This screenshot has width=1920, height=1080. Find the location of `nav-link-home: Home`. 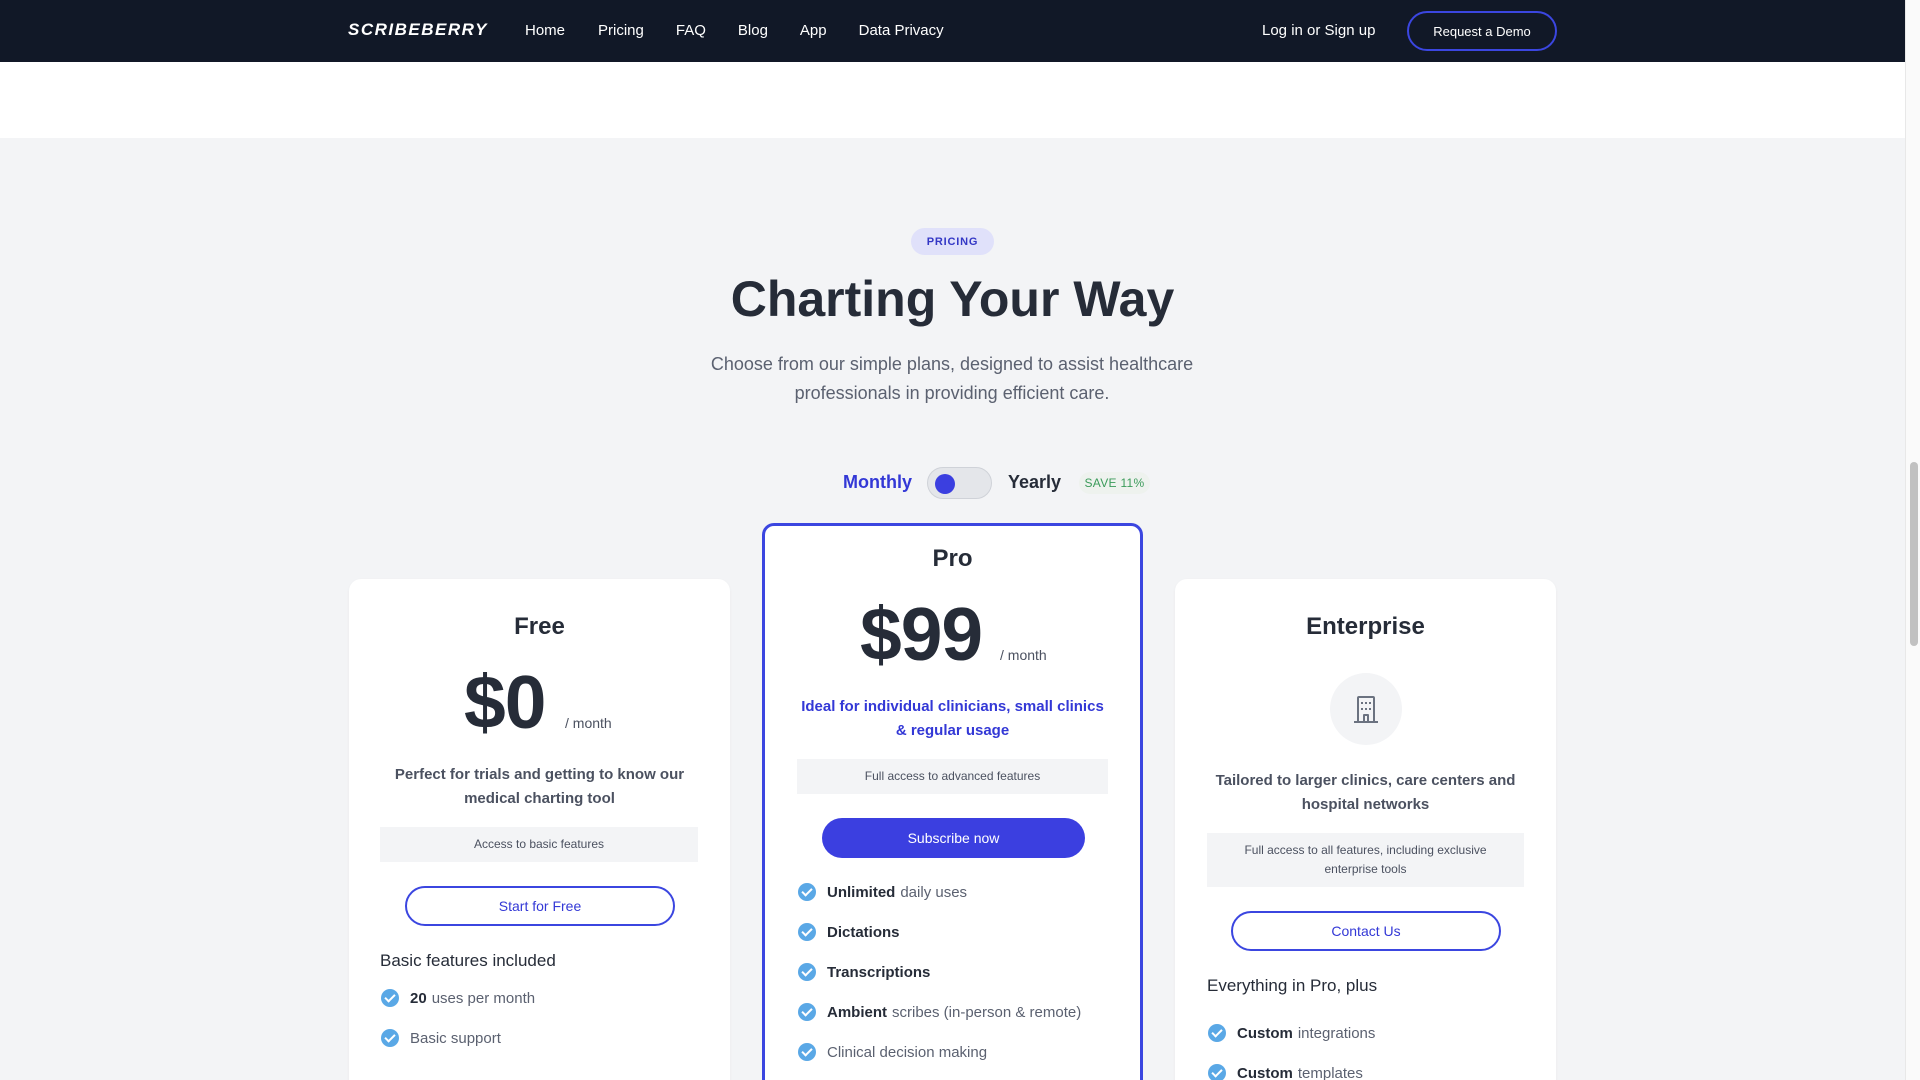

nav-link-home: Home is located at coordinates (545, 30).